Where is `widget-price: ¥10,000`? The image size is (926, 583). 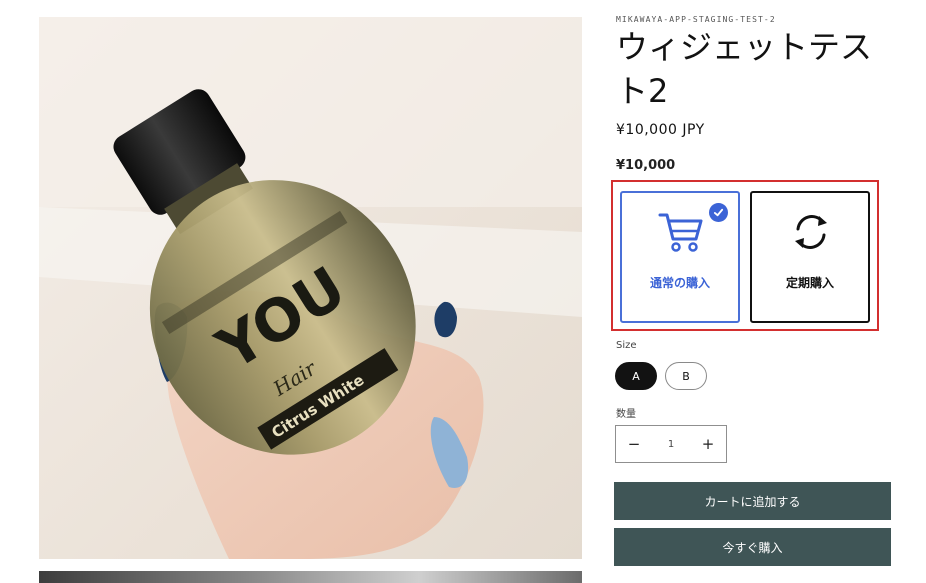
widget-price: ¥10,000 is located at coordinates (646, 165).